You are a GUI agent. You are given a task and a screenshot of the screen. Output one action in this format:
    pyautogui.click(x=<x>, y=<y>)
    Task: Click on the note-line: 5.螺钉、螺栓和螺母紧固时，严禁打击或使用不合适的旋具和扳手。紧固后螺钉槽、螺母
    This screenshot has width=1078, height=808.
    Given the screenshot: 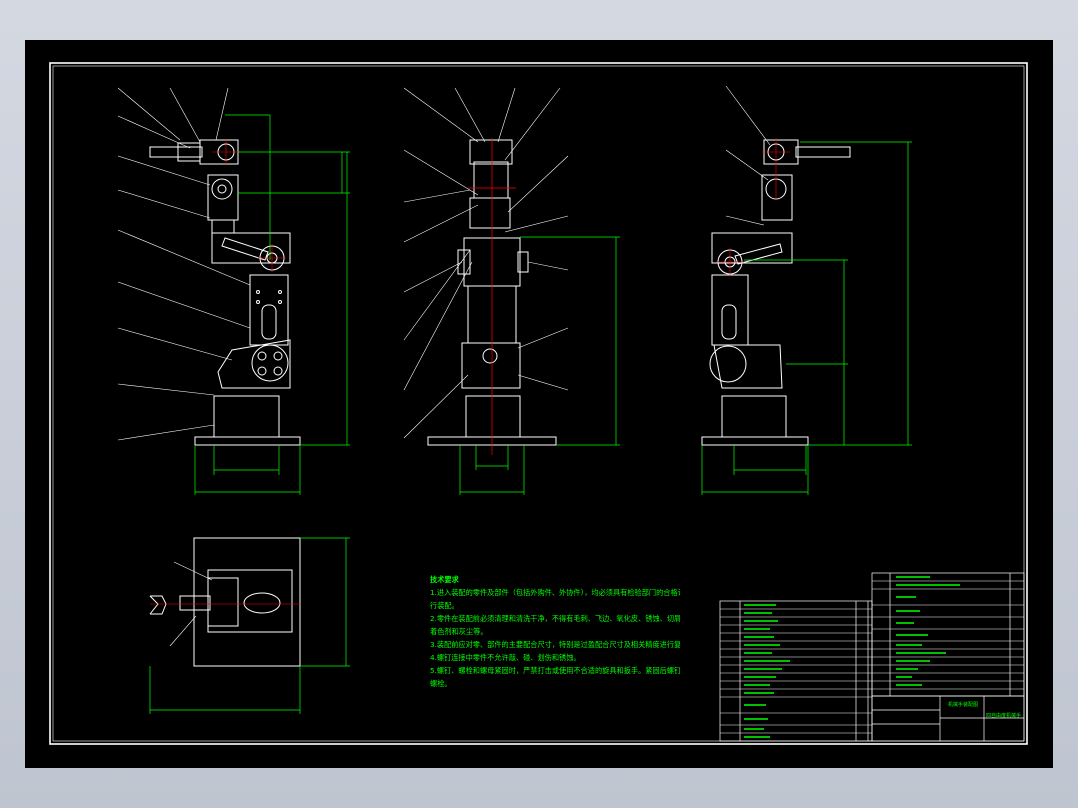 What is the action you would take?
    pyautogui.click(x=555, y=670)
    